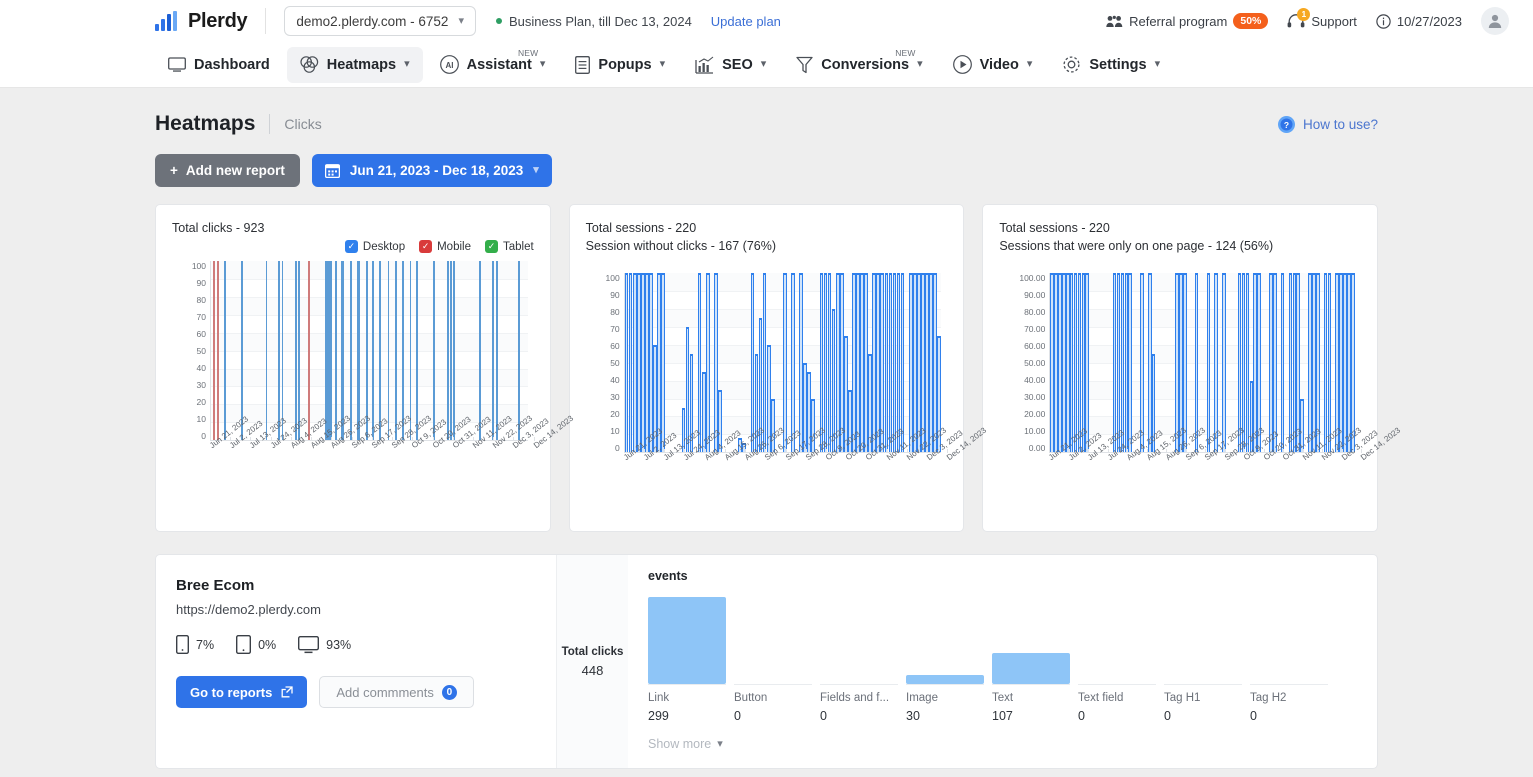 This screenshot has width=1533, height=777. Describe the element at coordinates (615, 329) in the screenshot. I see `y-tick-label: 70` at that location.